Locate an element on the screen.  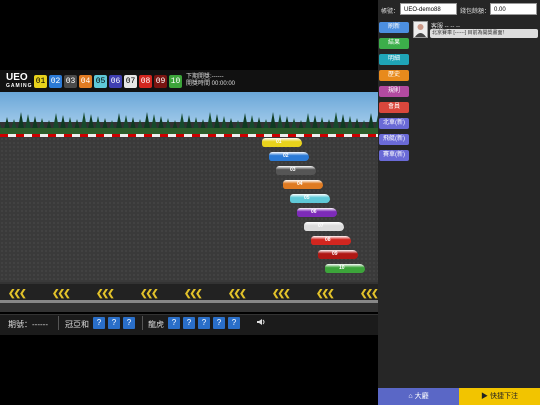
race-car: 01 is located at coordinates (282, 142).